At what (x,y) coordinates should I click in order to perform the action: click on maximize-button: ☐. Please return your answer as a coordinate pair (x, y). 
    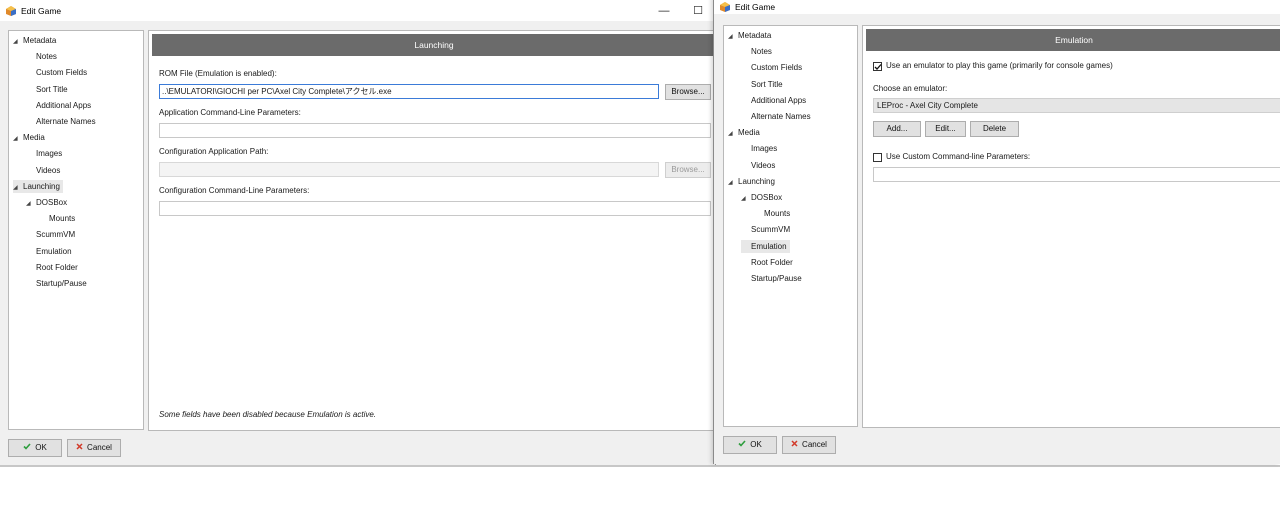
    Looking at the image, I should click on (698, 10).